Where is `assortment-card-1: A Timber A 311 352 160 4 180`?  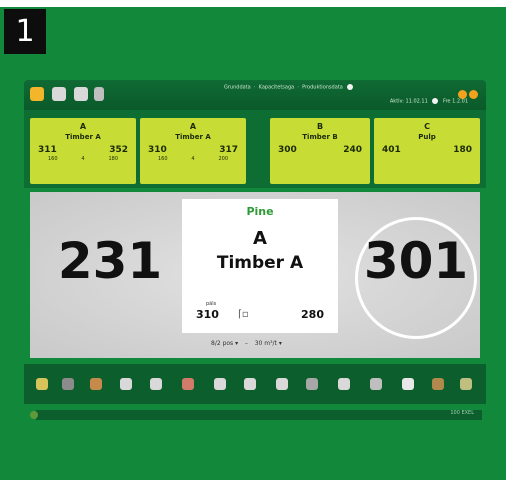 assortment-card-1: A Timber A 311 352 160 4 180 is located at coordinates (83, 151).